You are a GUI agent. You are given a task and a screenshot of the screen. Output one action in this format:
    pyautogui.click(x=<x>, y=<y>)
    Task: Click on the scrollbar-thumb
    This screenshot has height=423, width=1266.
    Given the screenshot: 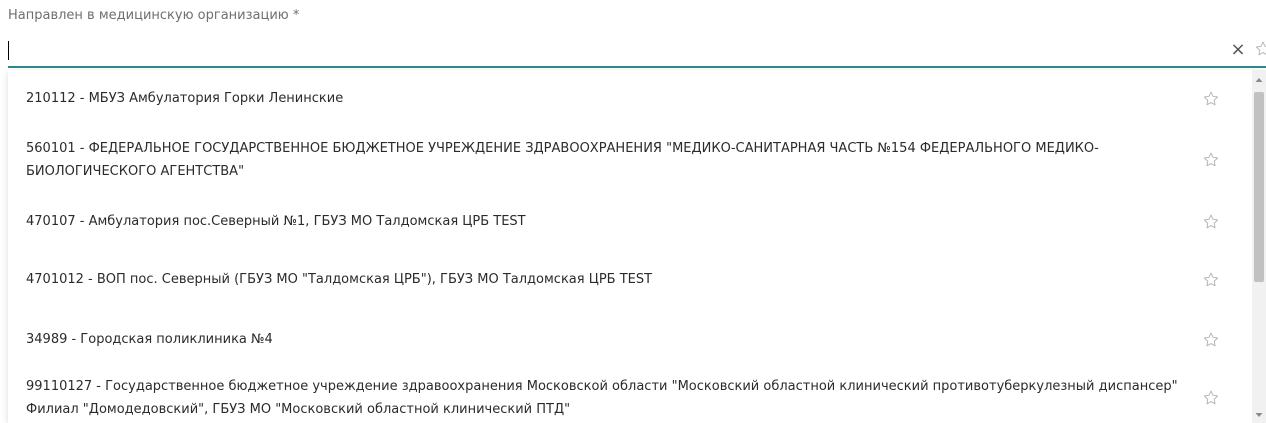 What is the action you would take?
    pyautogui.click(x=1259, y=187)
    